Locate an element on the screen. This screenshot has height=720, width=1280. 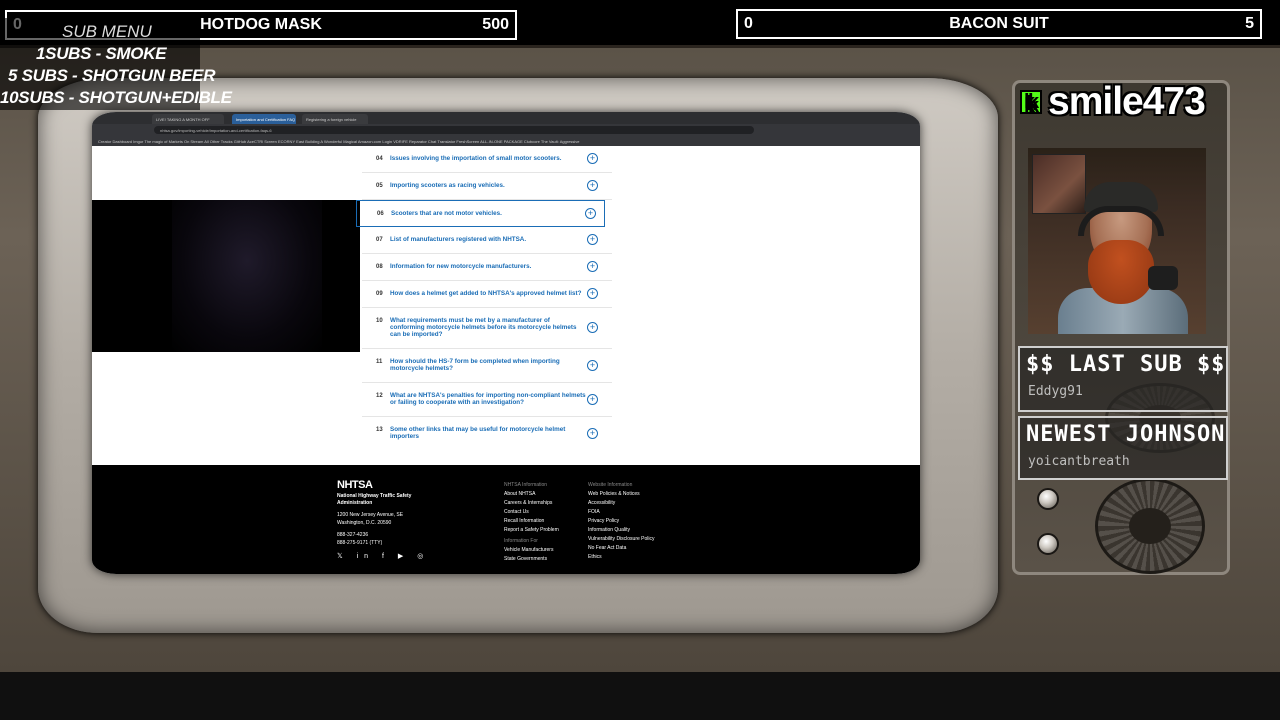
background-poster is located at coordinates (1059, 184).